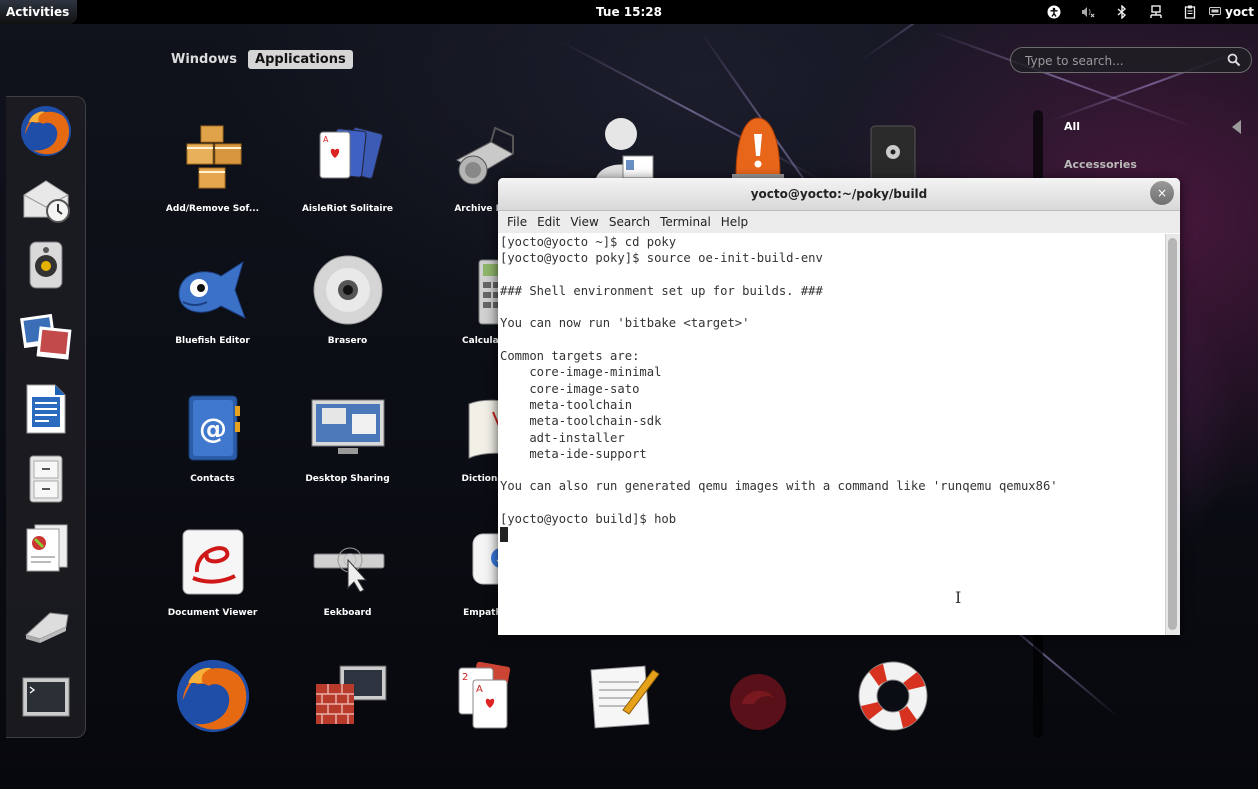 The height and width of the screenshot is (789, 1258). Describe the element at coordinates (588, 242) in the screenshot. I see `terminal-line: [yocto@yocto ~]$ cd poky` at that location.